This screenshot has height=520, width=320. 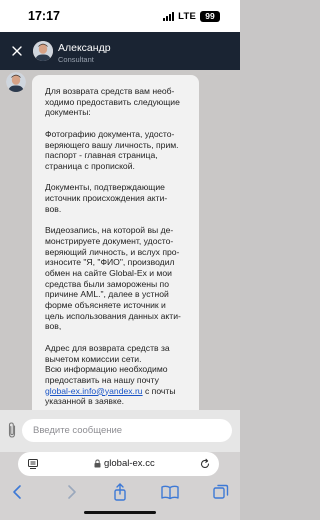 What do you see at coordinates (210, 16) in the screenshot?
I see `battery-icon: 99` at bounding box center [210, 16].